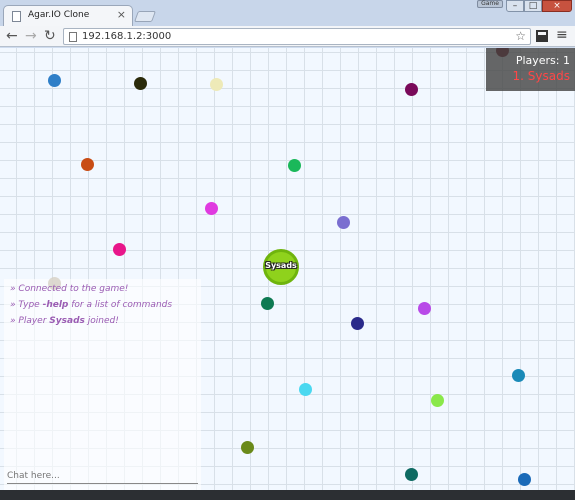 This screenshot has width=575, height=500. Describe the element at coordinates (287, 495) in the screenshot. I see `bottom-bar` at that location.